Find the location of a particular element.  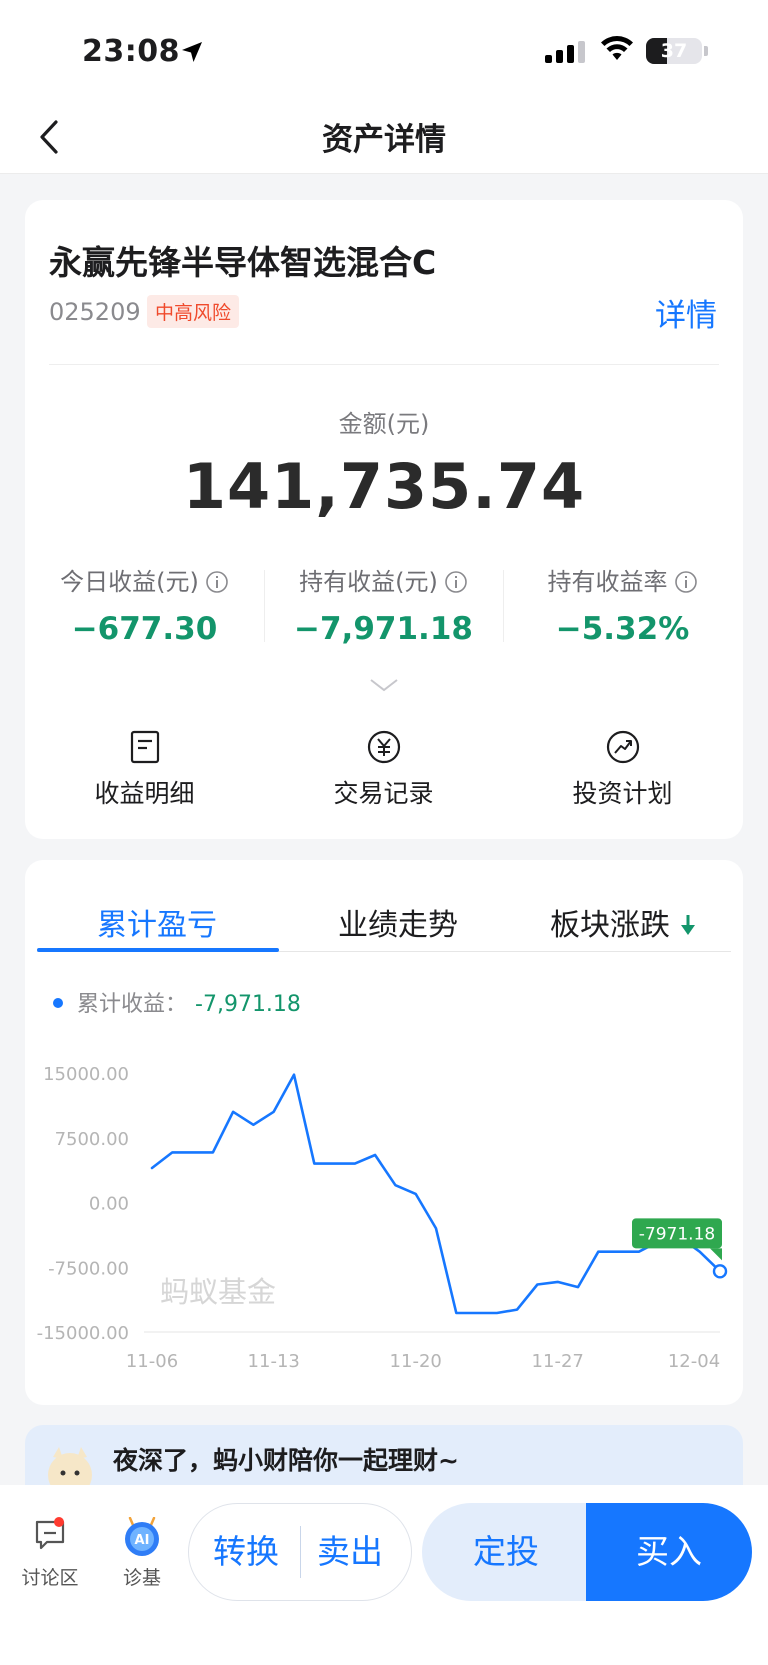

stat-value: −5.32% is located at coordinates (622, 629).